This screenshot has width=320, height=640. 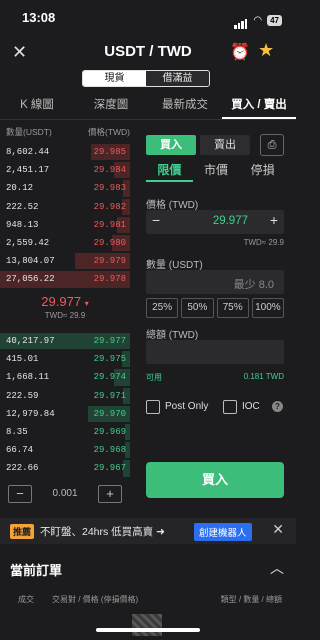 I want to click on available-label: 可用, so click(x=154, y=377).